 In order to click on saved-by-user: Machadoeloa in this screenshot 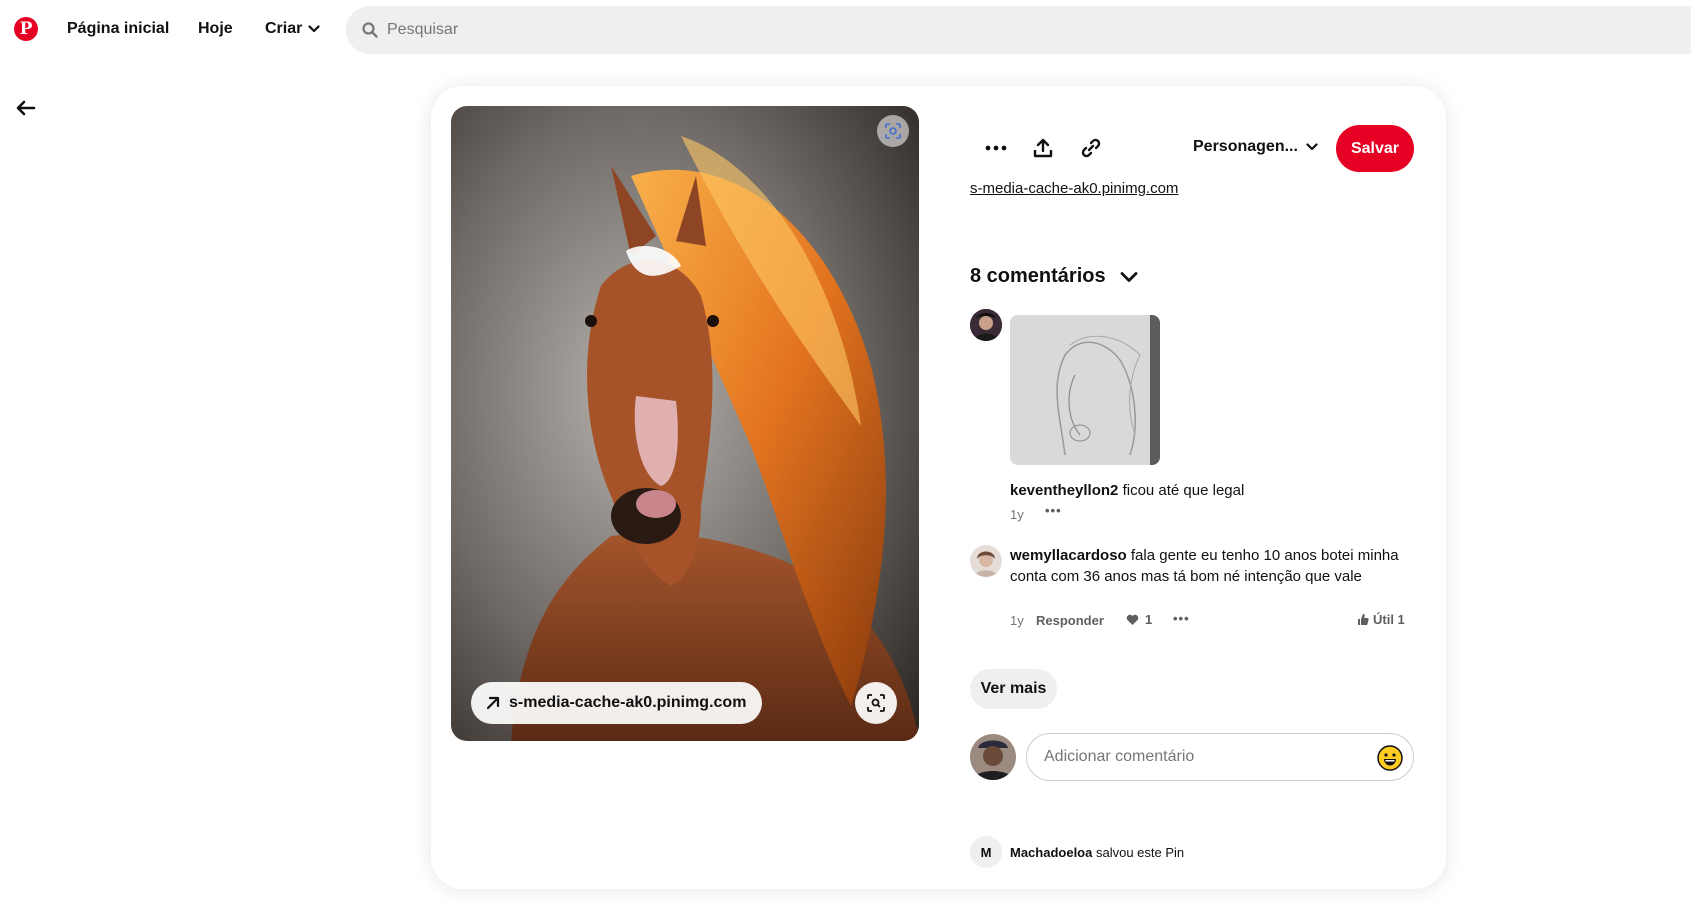, I will do `click(1051, 852)`.